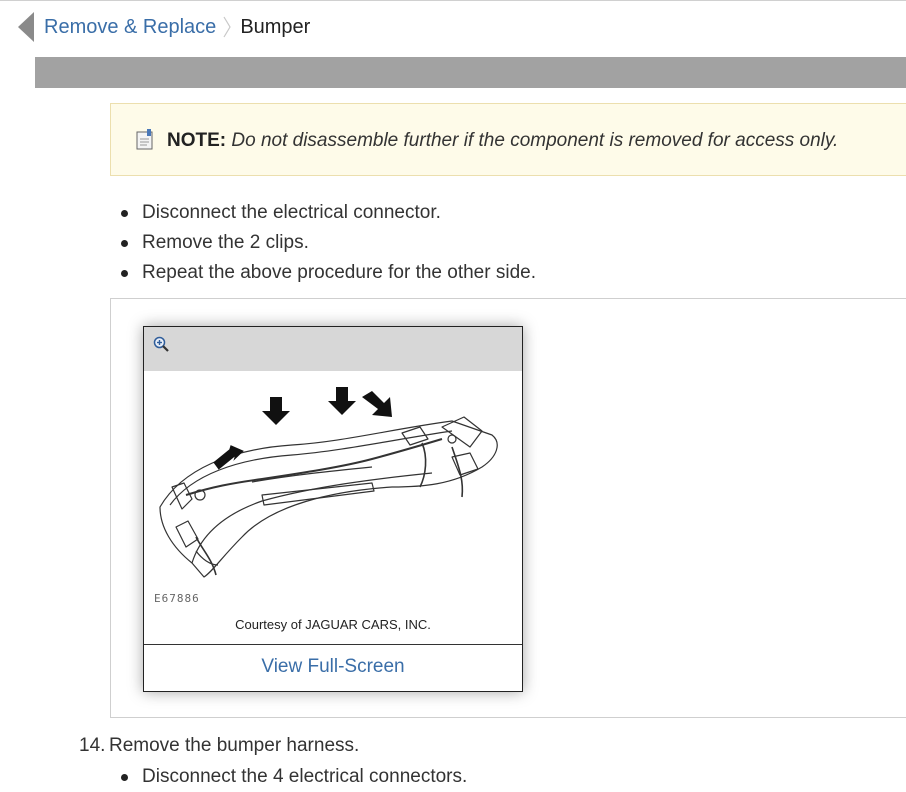 The width and height of the screenshot is (906, 792). I want to click on breadcrumb-parent-link: Remove & Replace, so click(130, 27).